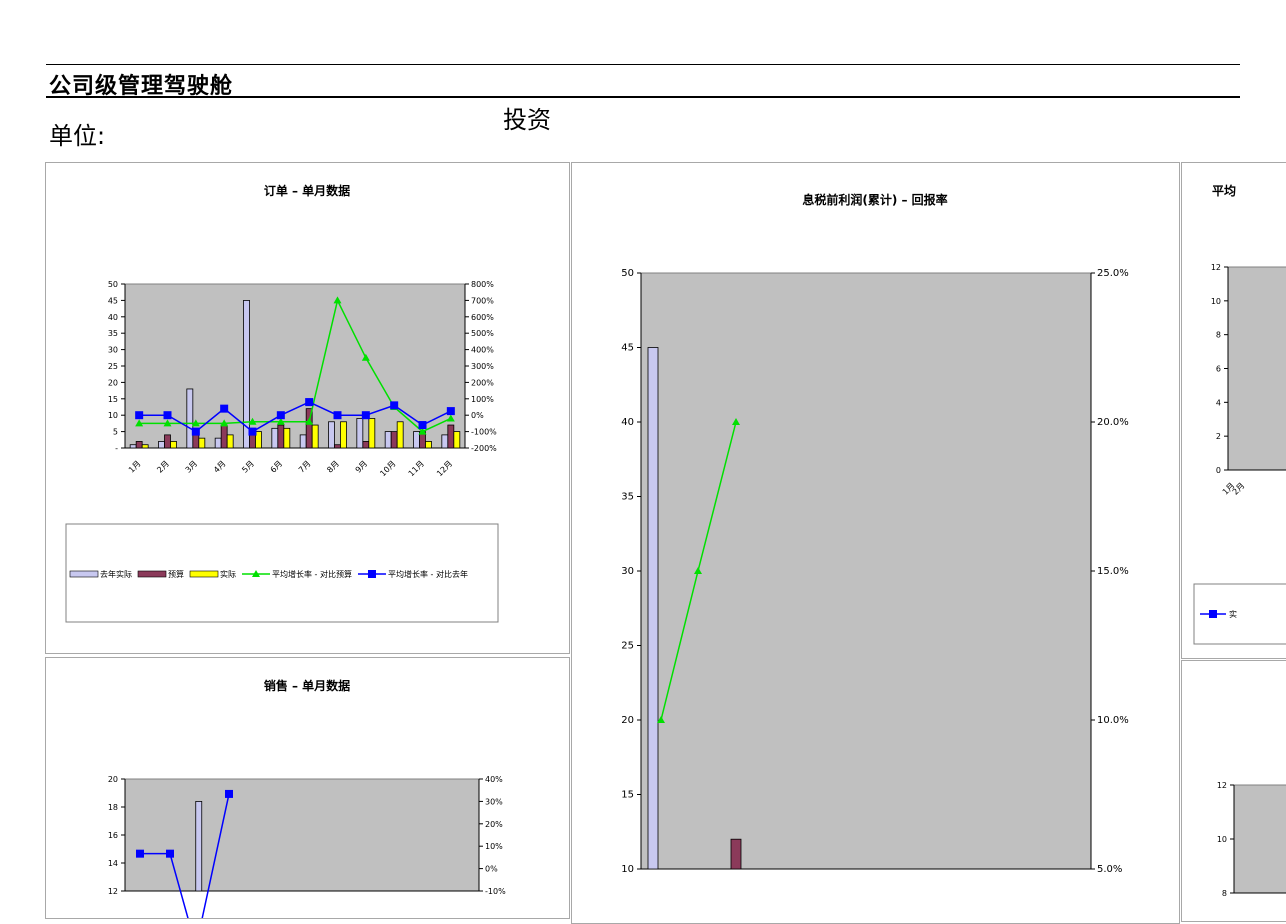  What do you see at coordinates (416, 468) in the screenshot?
I see `category-label: 11月` at bounding box center [416, 468].